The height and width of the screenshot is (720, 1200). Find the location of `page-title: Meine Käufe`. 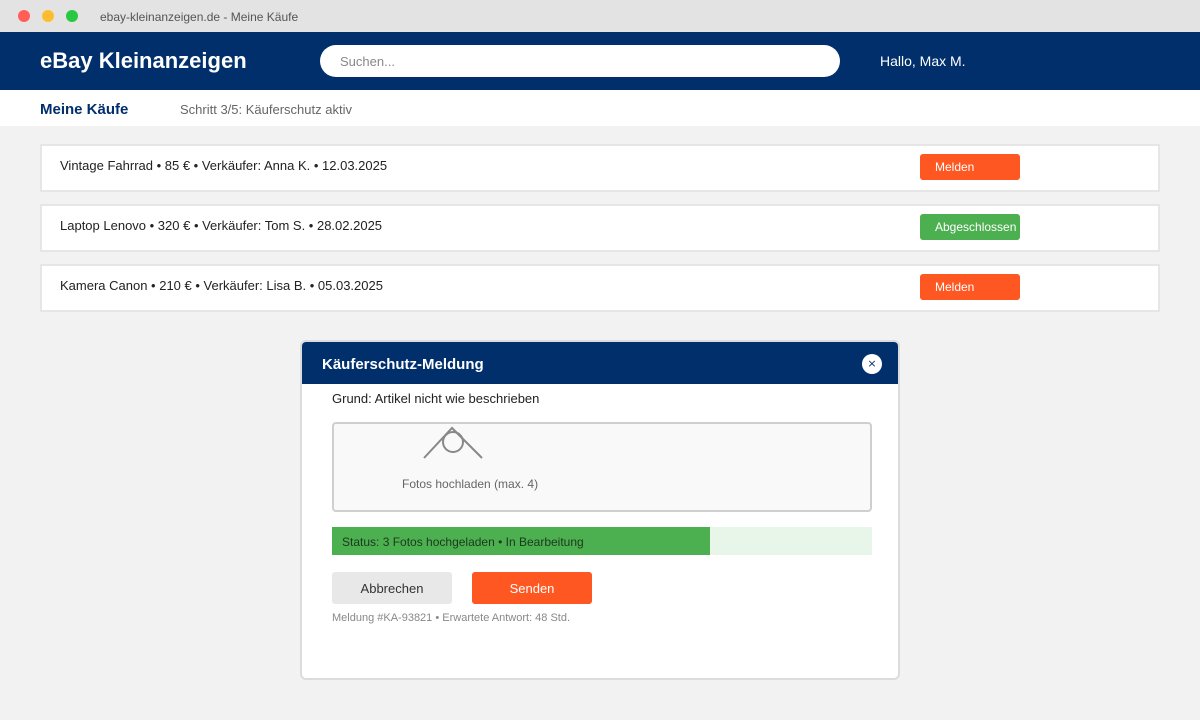

page-title: Meine Käufe is located at coordinates (84, 109).